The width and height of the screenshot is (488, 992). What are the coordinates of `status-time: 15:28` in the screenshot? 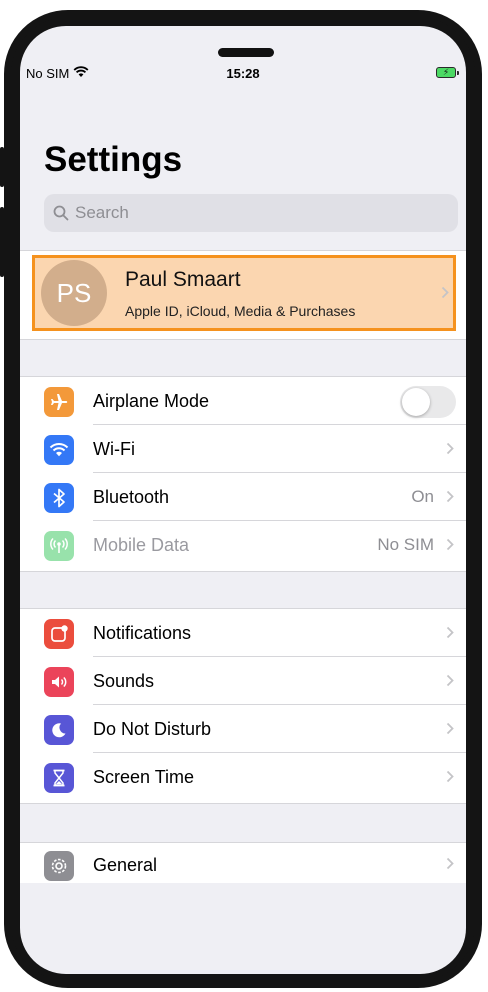 It's located at (243, 73).